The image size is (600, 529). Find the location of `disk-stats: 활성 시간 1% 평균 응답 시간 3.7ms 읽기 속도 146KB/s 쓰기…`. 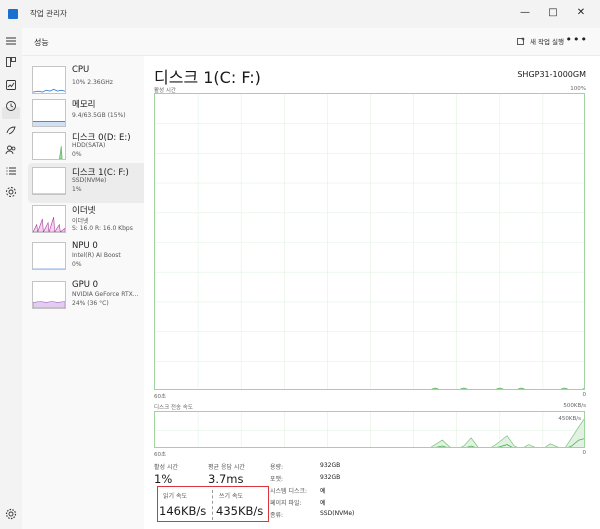

disk-stats: 활성 시간 1% 평균 응답 시간 3.7ms 읽기 속도 146KB/s 쓰기… is located at coordinates (374, 492).